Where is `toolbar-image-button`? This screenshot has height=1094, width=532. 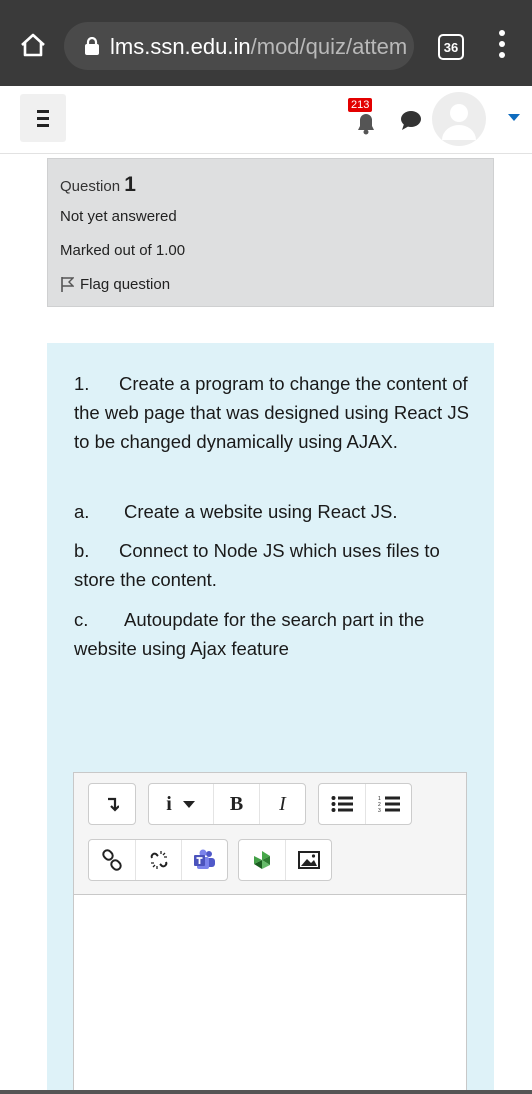
toolbar-image-button is located at coordinates (308, 860).